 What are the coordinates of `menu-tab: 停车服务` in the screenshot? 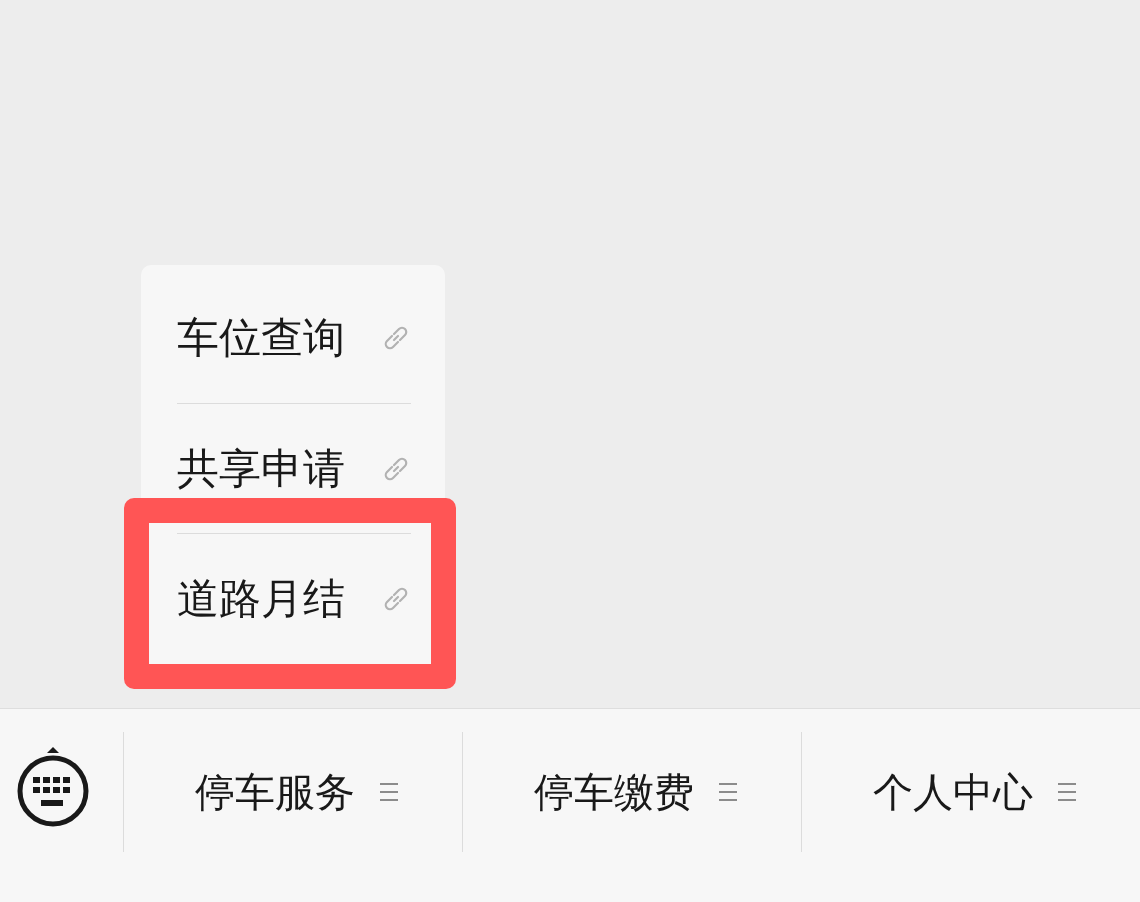 It's located at (292, 792).